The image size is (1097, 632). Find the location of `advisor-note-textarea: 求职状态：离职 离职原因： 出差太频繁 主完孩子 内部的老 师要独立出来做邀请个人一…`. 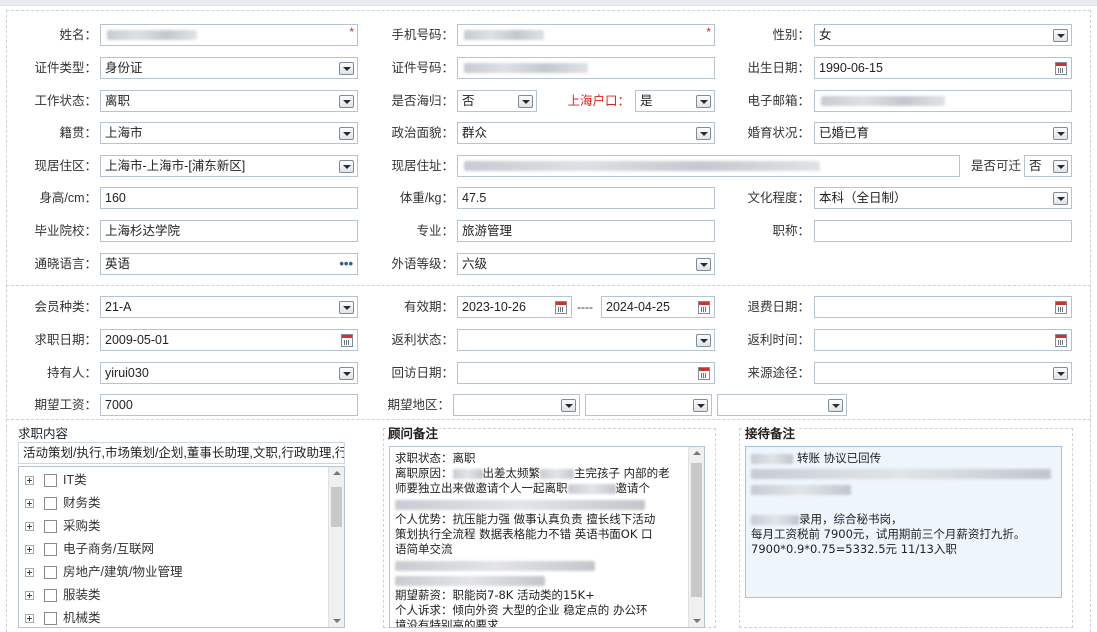

advisor-note-textarea: 求职状态：离职 离职原因： 出差太频繁 主完孩子 内部的老 师要独立出来做邀请个人一… is located at coordinates (547, 537).